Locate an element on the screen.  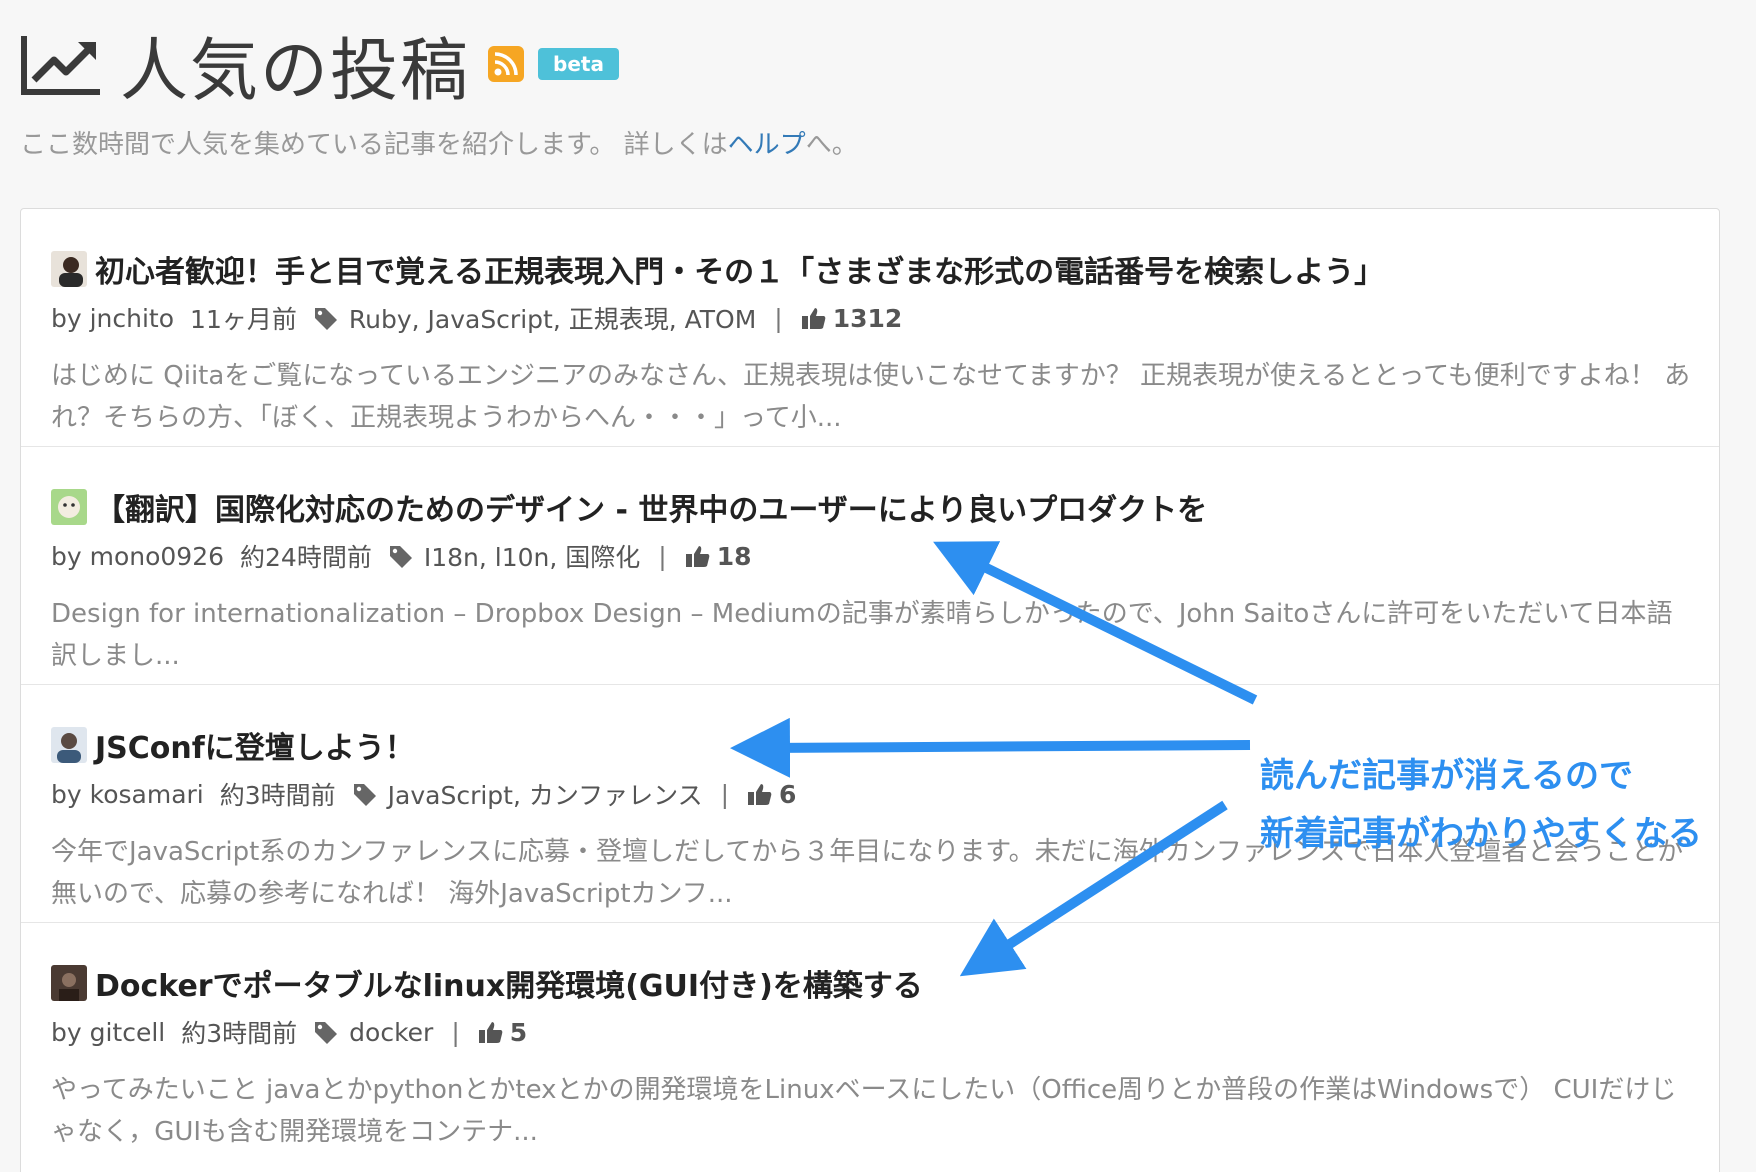
page-title: 人気の投稿 is located at coordinates (295, 71).